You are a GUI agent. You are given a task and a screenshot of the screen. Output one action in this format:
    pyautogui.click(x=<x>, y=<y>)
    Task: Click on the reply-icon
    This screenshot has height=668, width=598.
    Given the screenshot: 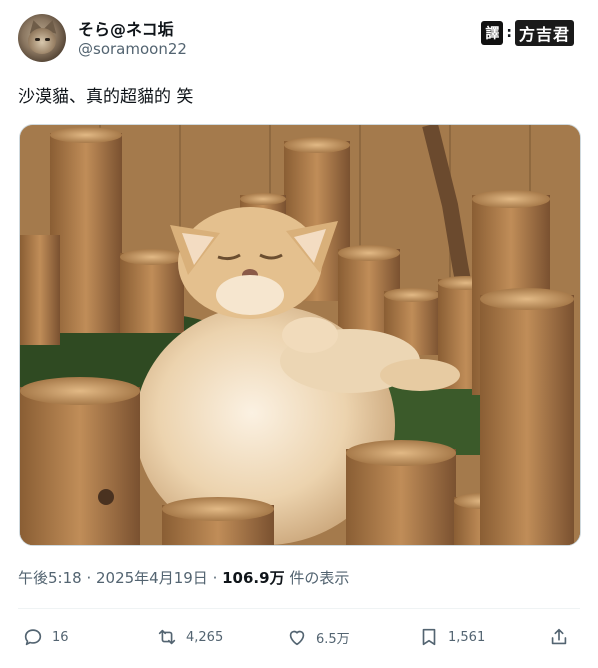 What is the action you would take?
    pyautogui.click(x=33, y=637)
    